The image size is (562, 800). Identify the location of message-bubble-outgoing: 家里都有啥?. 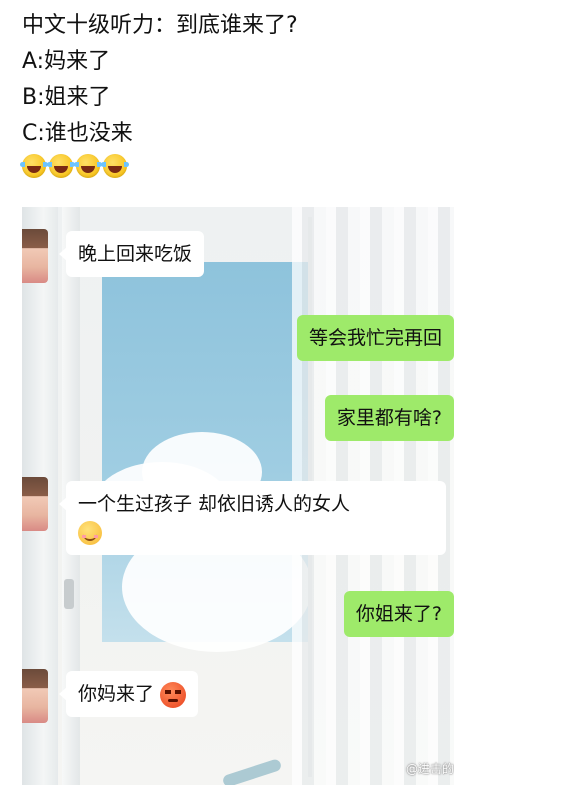
(389, 418).